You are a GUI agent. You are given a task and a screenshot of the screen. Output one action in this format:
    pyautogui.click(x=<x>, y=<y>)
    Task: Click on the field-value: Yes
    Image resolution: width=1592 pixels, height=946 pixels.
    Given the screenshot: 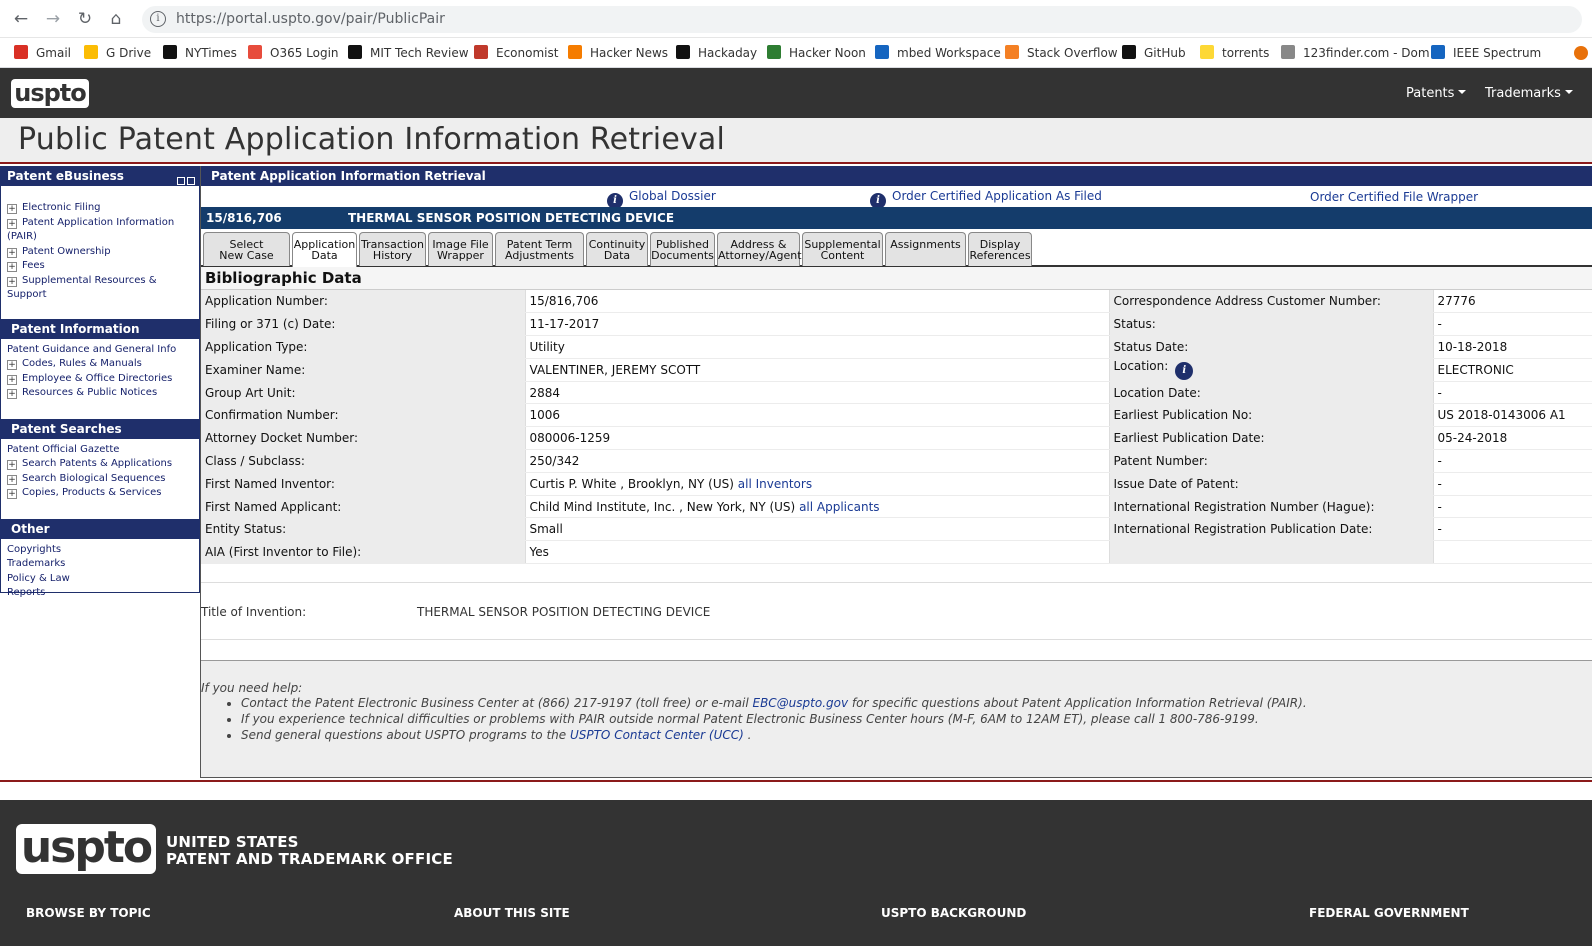 What is the action you would take?
    pyautogui.click(x=816, y=552)
    